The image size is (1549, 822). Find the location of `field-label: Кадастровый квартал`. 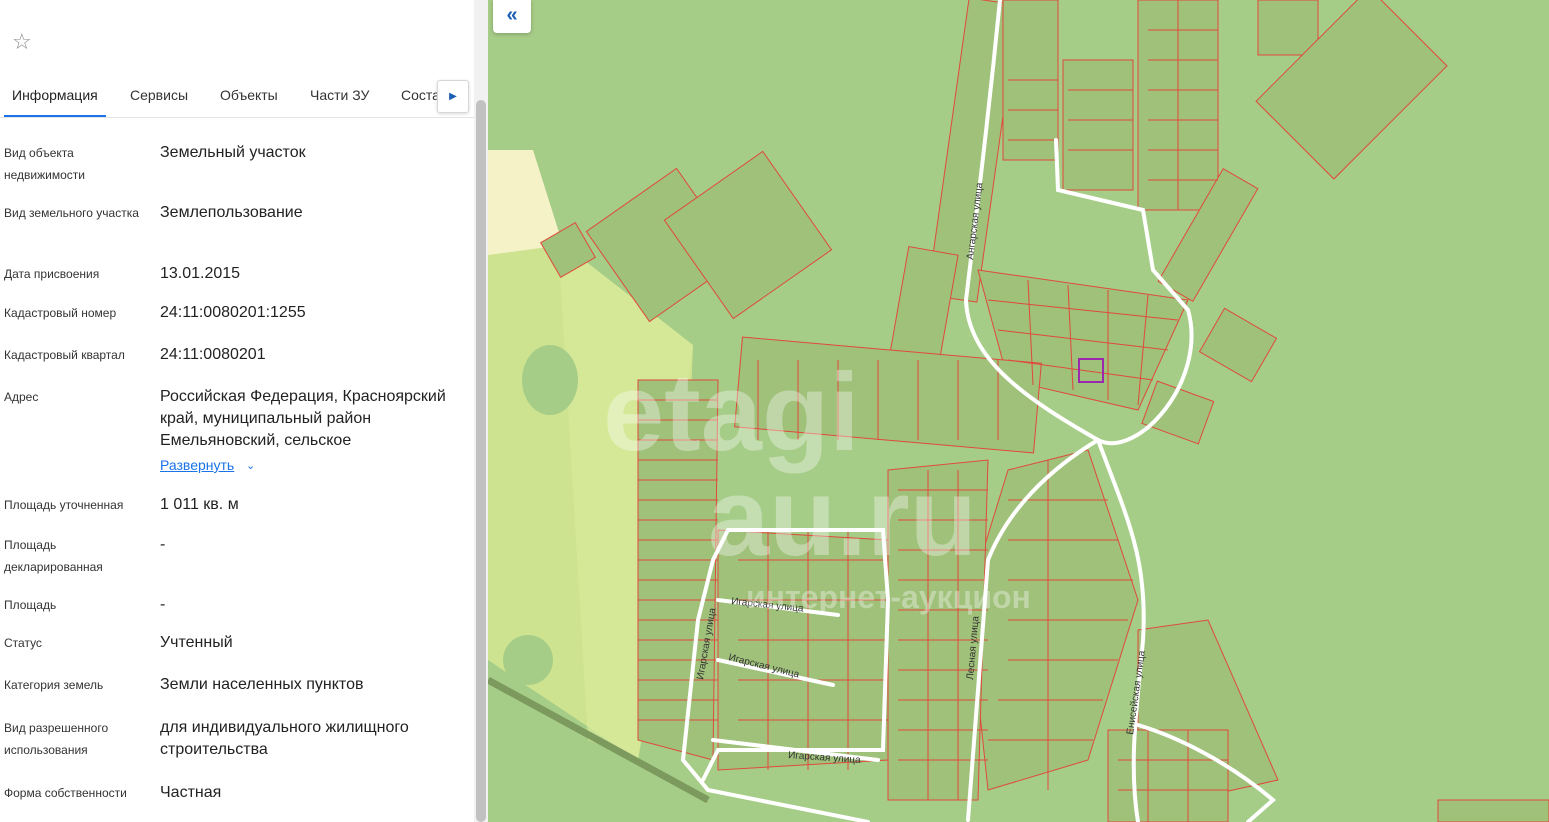

field-label: Кадастровый квартал is located at coordinates (64, 355).